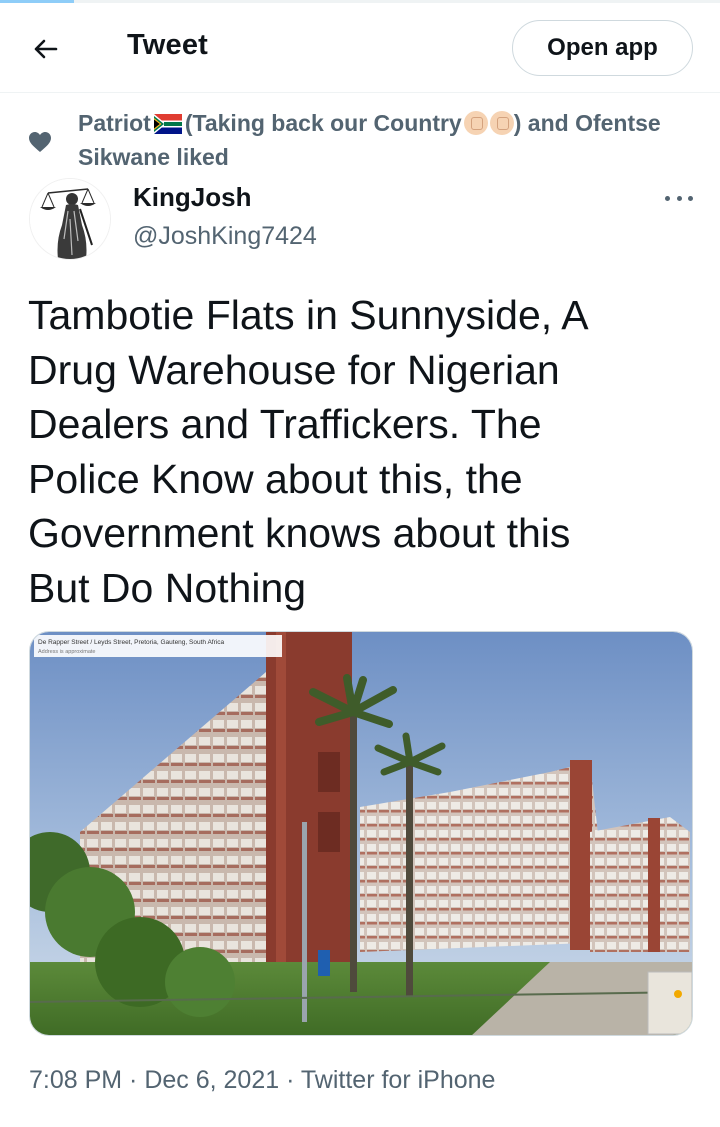 The image size is (720, 1127). I want to click on page-title: Tweet, so click(168, 45).